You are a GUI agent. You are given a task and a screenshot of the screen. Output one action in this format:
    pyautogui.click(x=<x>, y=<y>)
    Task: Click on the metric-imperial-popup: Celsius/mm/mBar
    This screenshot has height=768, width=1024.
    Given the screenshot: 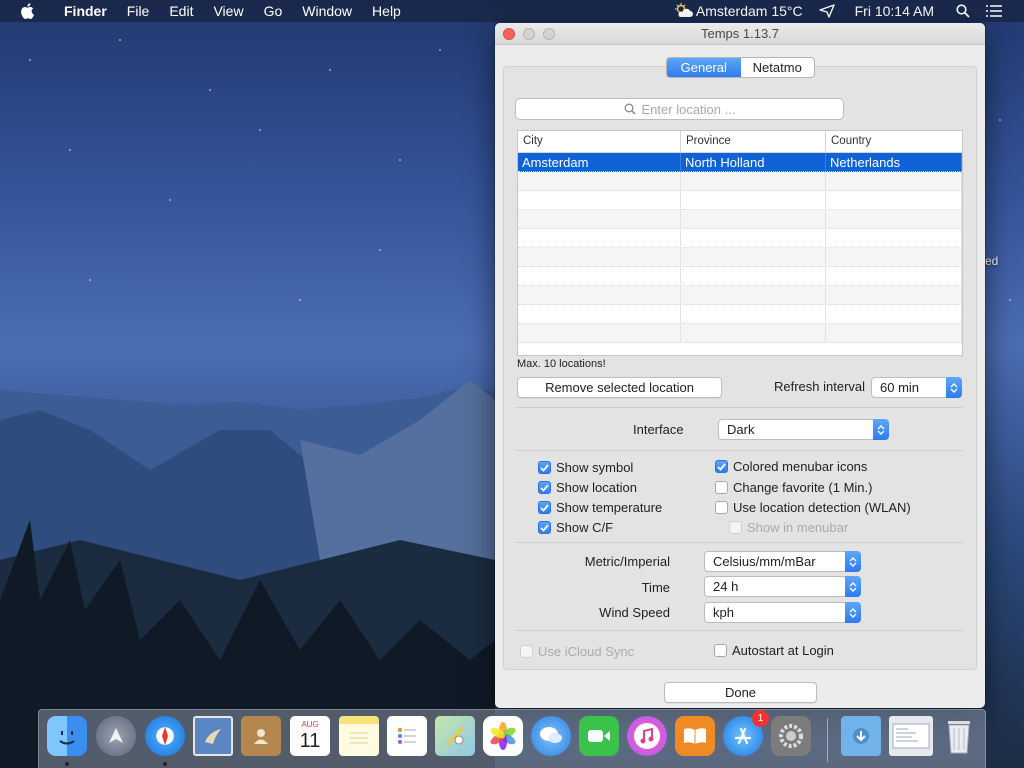 What is the action you would take?
    pyautogui.click(x=782, y=561)
    